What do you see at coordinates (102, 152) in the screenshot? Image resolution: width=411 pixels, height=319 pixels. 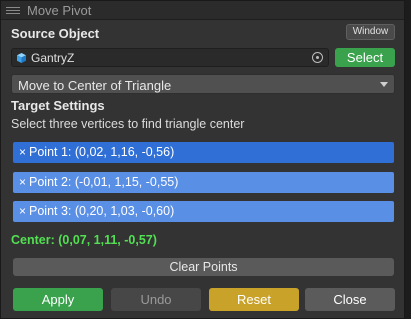 I see `point-label: Point 1: (0,02, 1,16, -0,56)` at bounding box center [102, 152].